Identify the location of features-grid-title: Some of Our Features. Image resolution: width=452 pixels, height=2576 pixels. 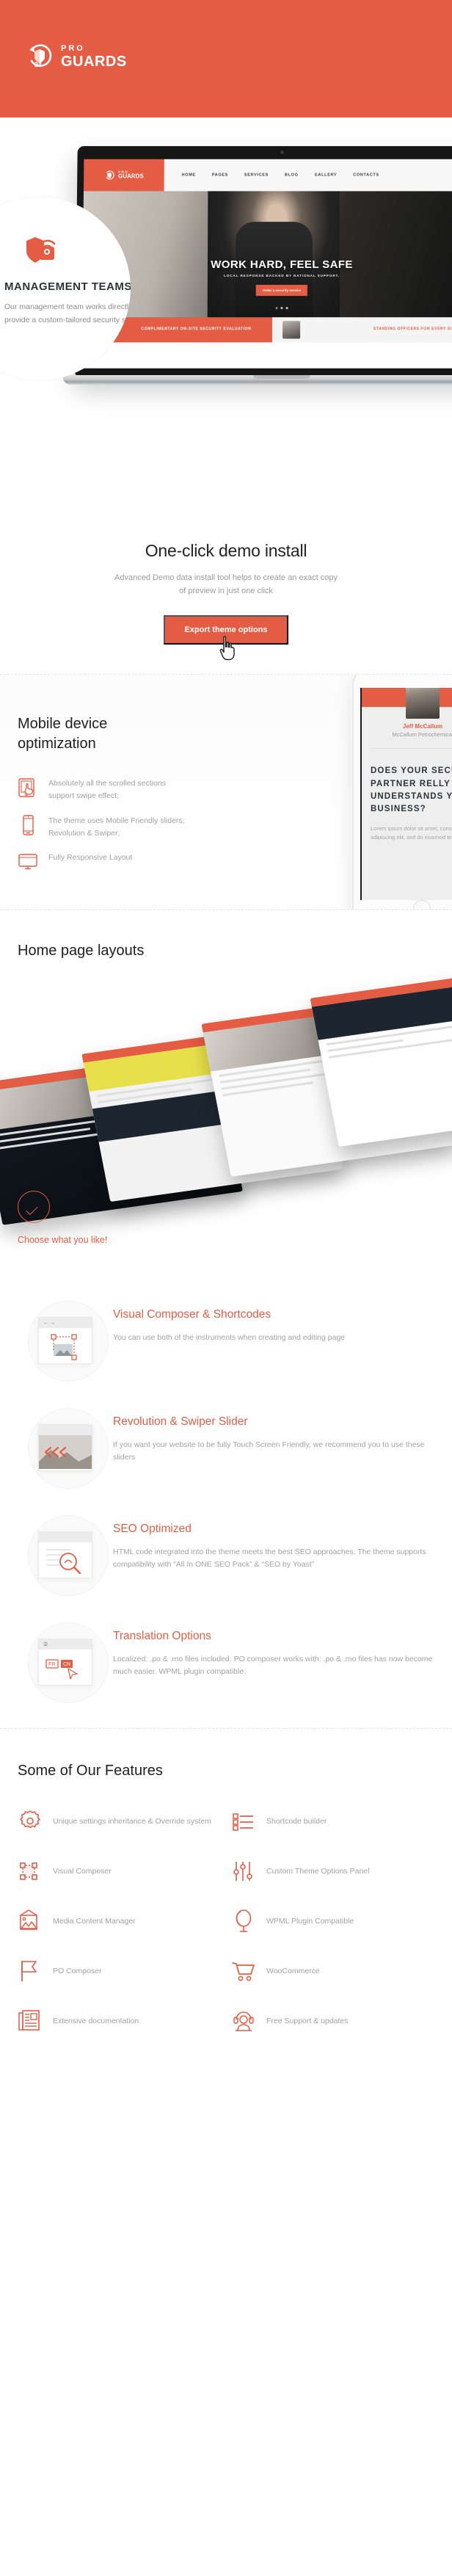
(90, 1771).